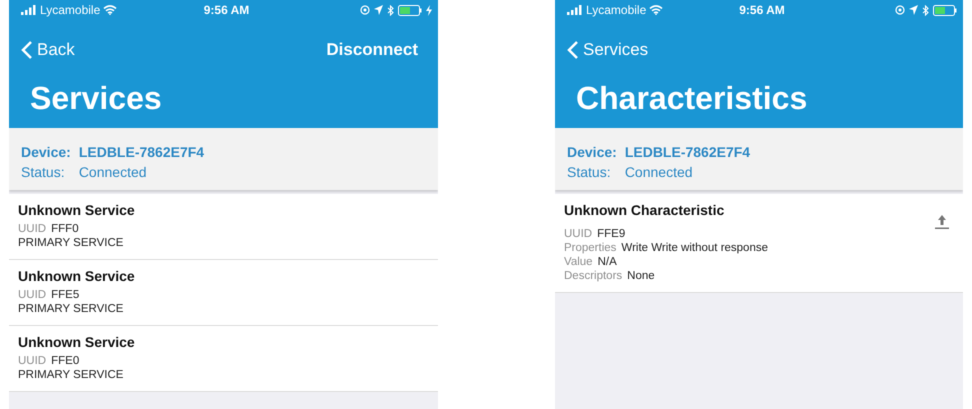 The width and height of the screenshot is (972, 409). Describe the element at coordinates (942, 222) in the screenshot. I see `upload-icon` at that location.